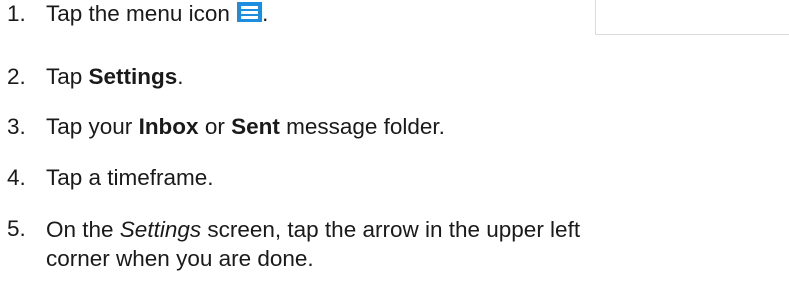 The image size is (789, 282). What do you see at coordinates (16, 177) in the screenshot?
I see `step-number: 4.` at bounding box center [16, 177].